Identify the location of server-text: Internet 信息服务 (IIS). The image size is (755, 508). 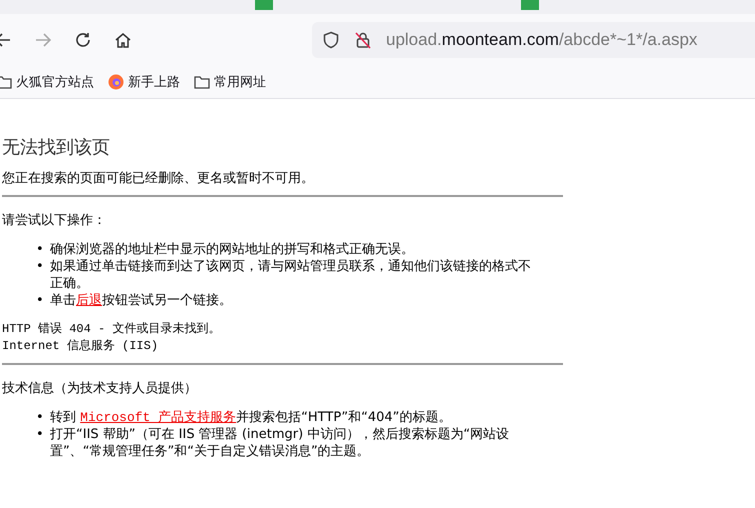
(81, 346).